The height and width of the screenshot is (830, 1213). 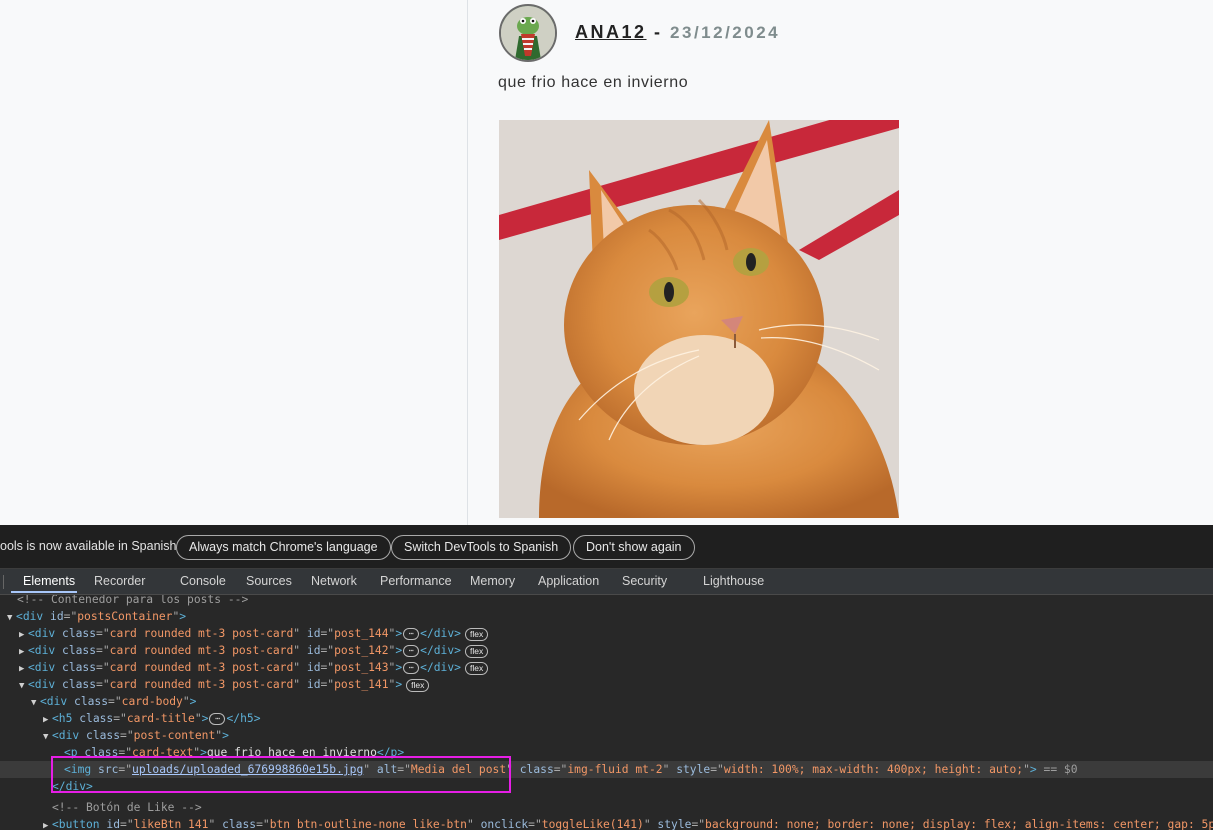 What do you see at coordinates (125, 616) in the screenshot?
I see `attr-value: postsContainer` at bounding box center [125, 616].